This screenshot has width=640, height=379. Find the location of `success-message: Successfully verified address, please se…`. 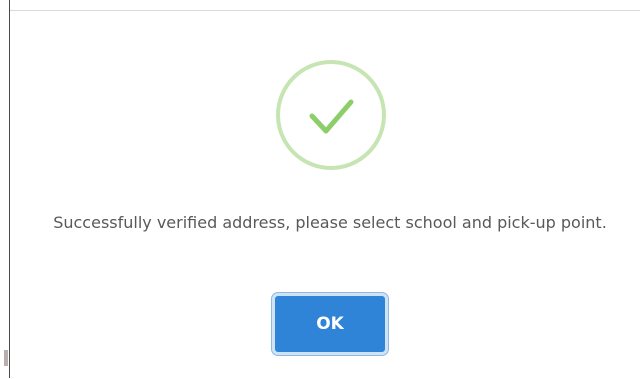

success-message: Successfully verified address, please se… is located at coordinates (330, 222).